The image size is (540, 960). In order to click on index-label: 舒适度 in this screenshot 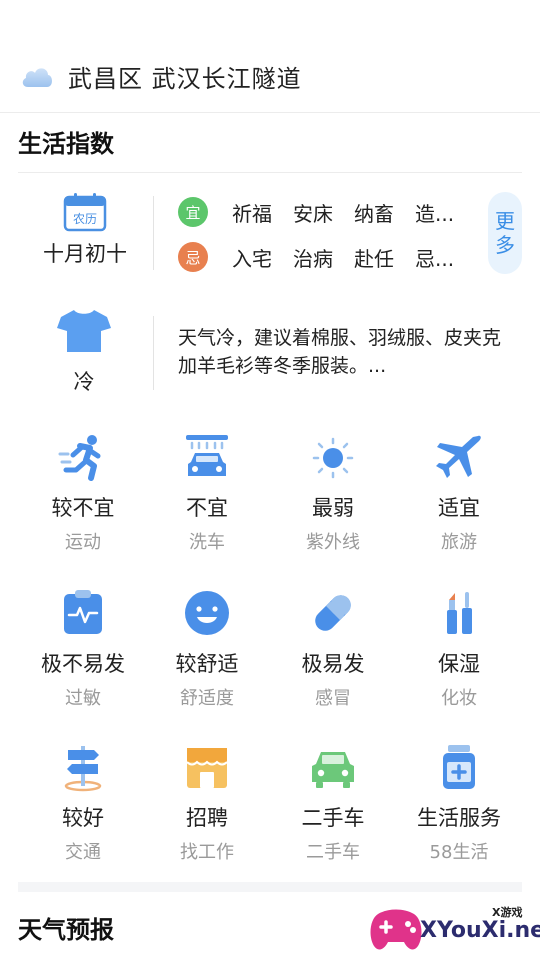, I will do `click(207, 698)`.